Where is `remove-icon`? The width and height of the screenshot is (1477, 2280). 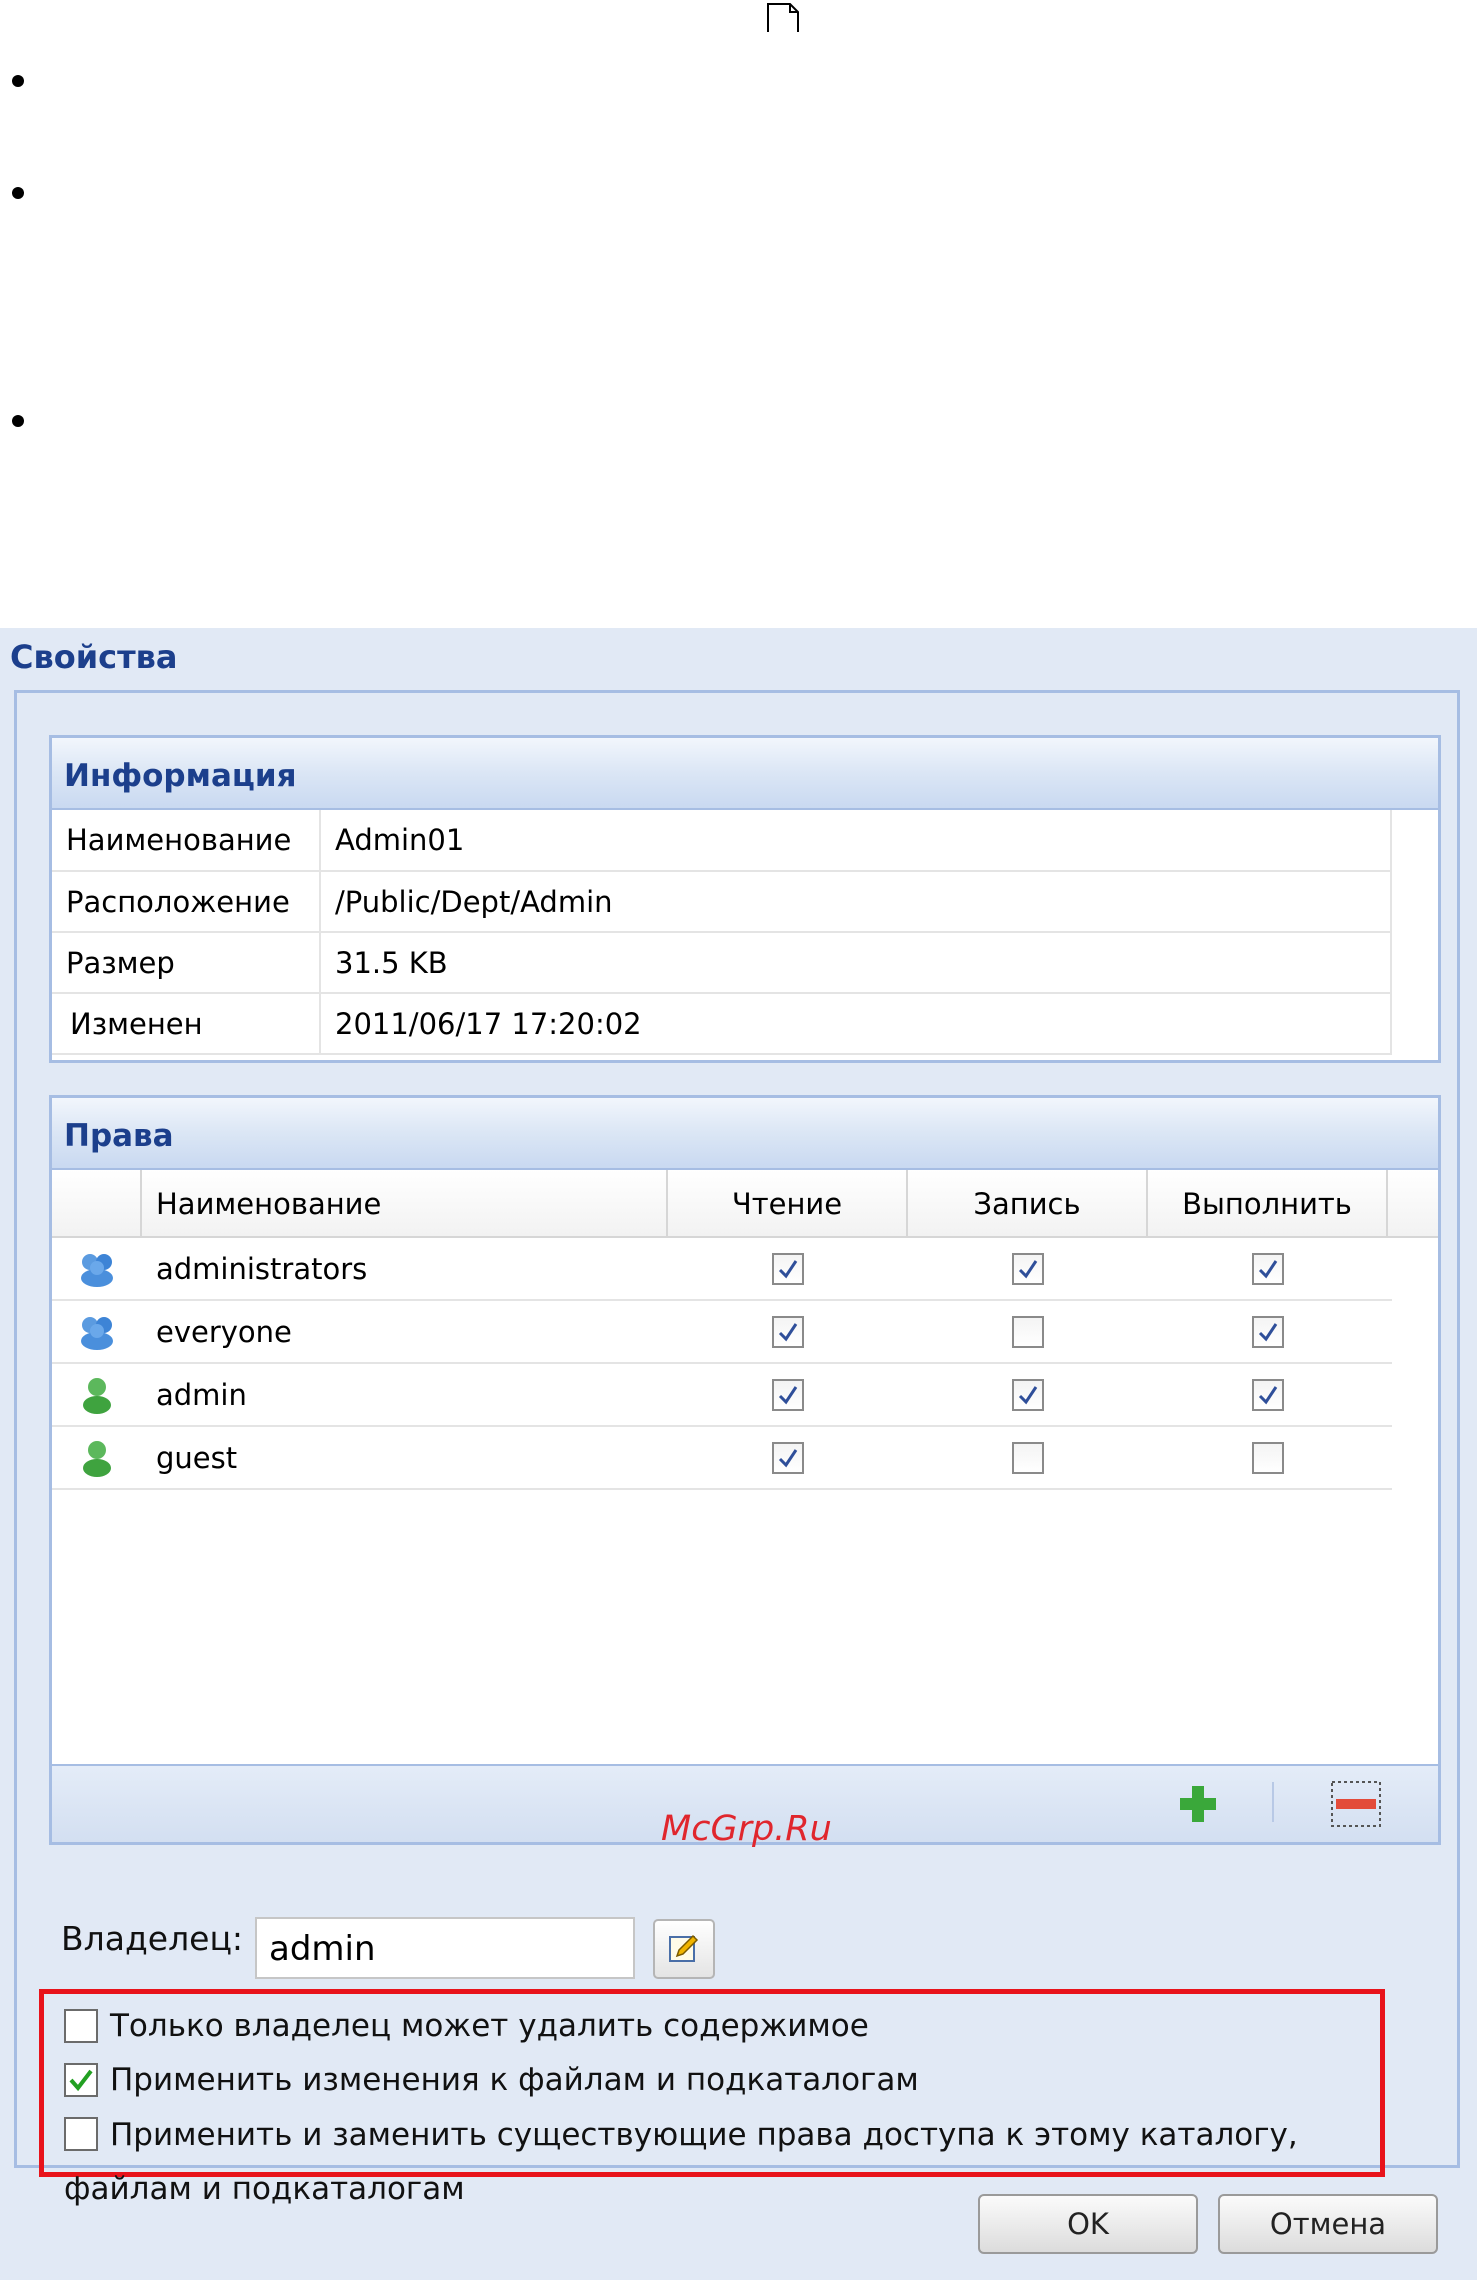 remove-icon is located at coordinates (1356, 1804).